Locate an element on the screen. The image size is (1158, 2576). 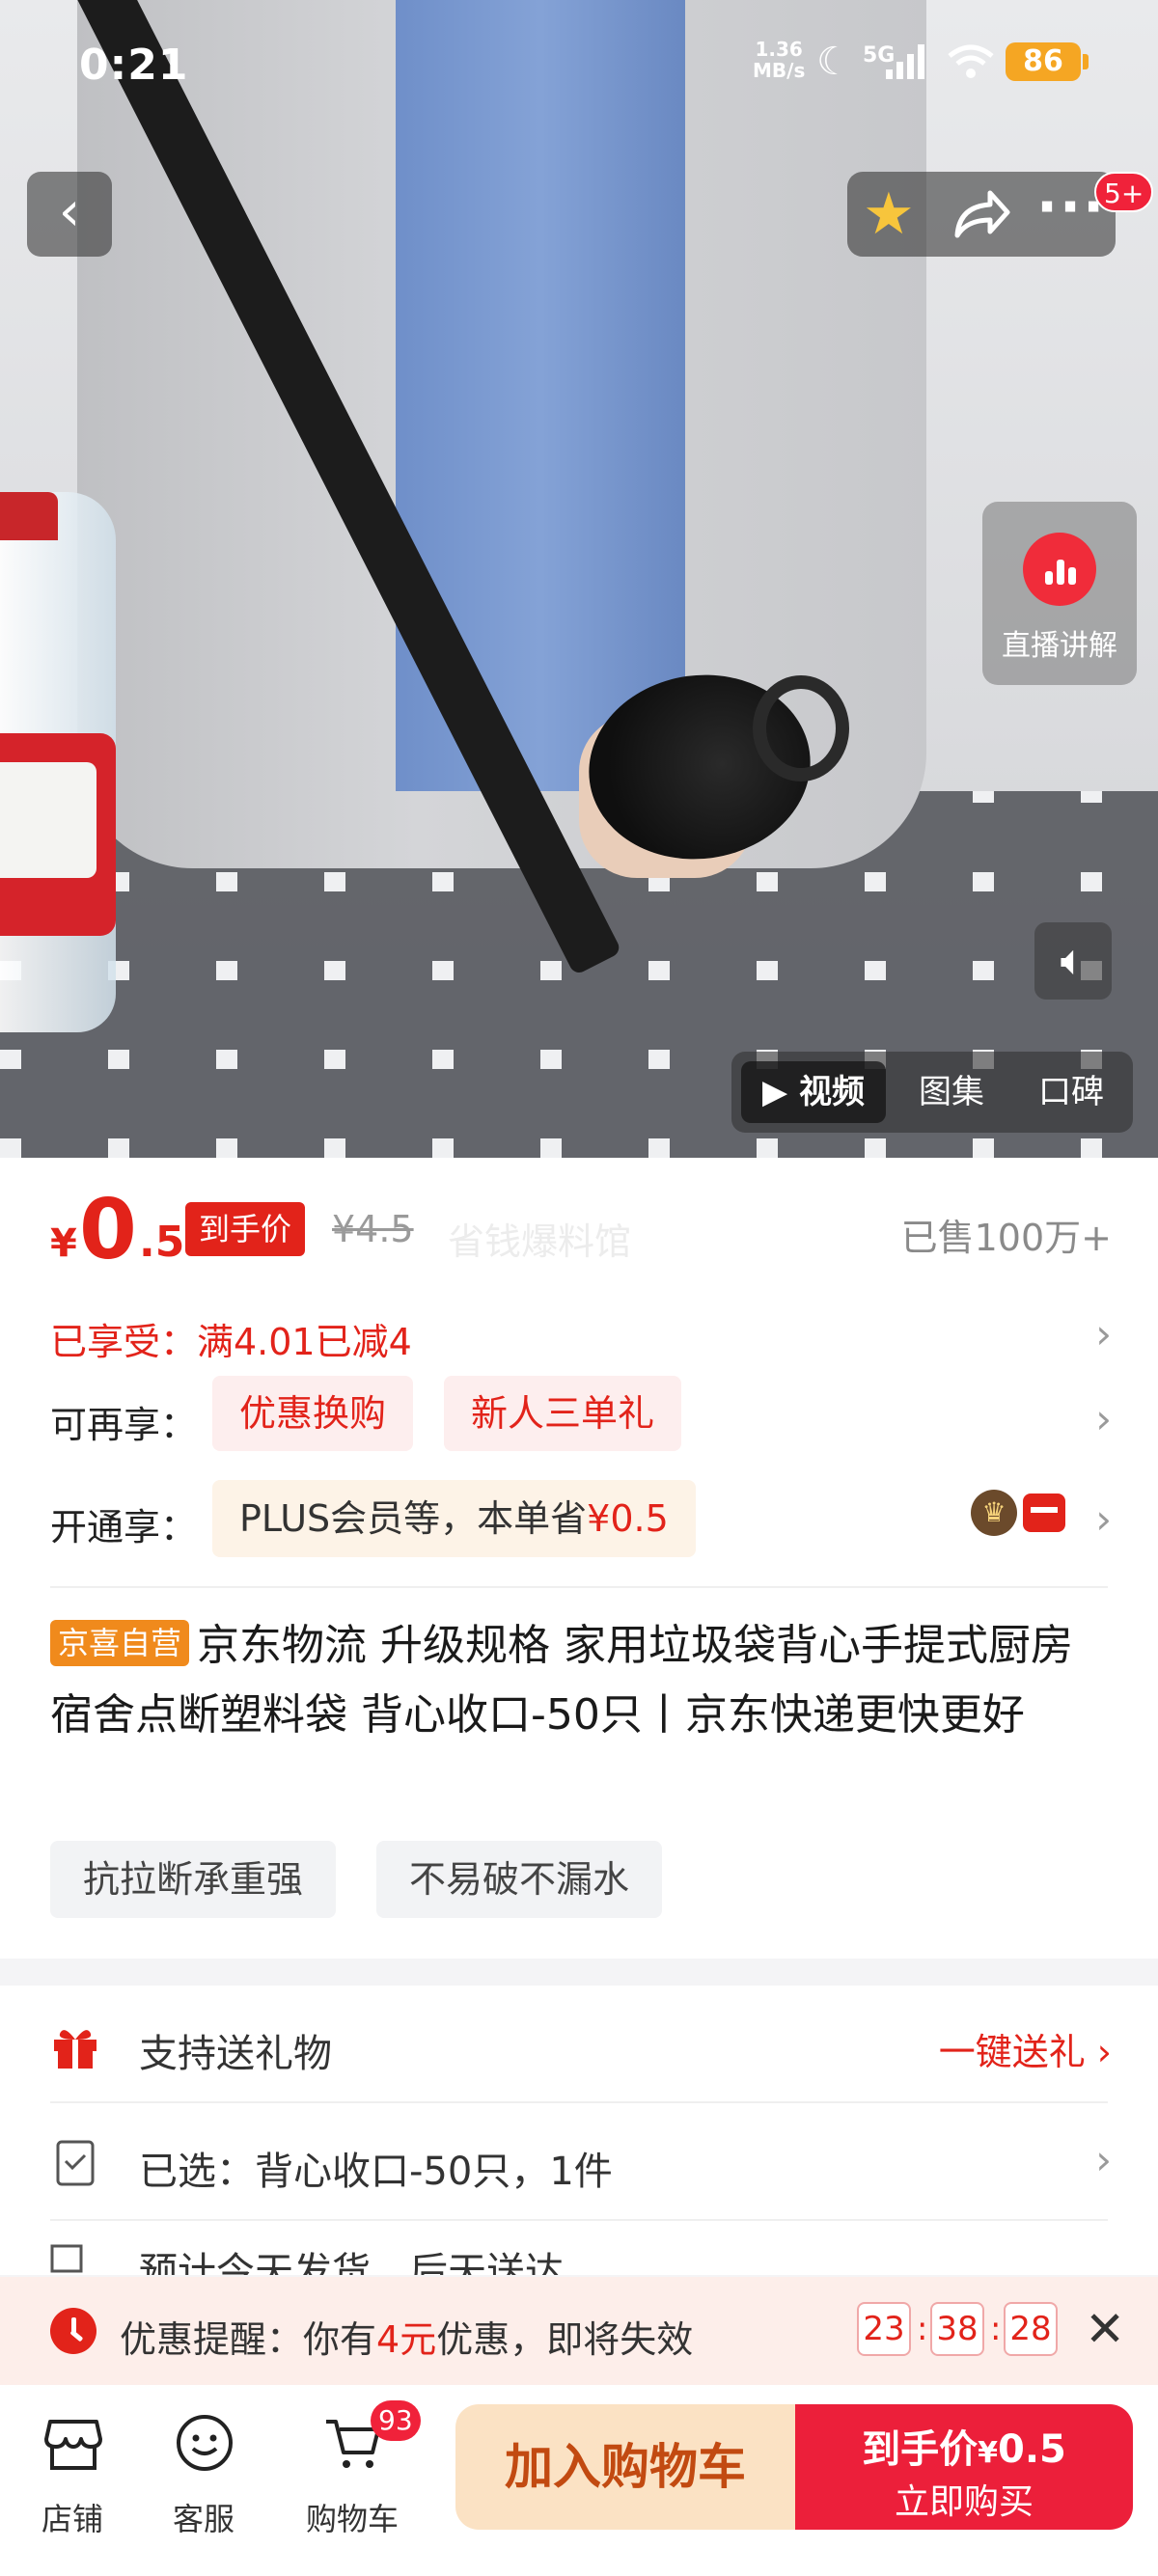
selected-spec-row: 已选：背心收口-50只，1件 › is located at coordinates (581, 2161).